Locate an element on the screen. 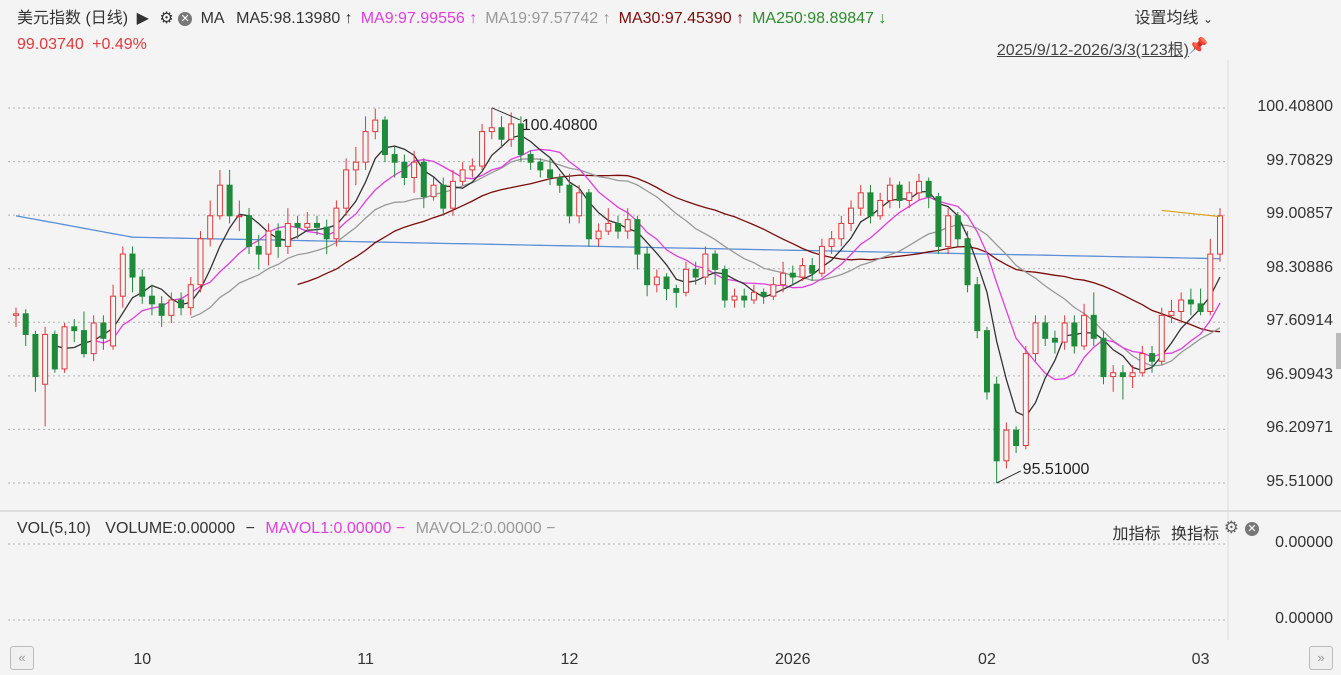 This screenshot has width=1341, height=675. high-pointer is located at coordinates (505, 114).